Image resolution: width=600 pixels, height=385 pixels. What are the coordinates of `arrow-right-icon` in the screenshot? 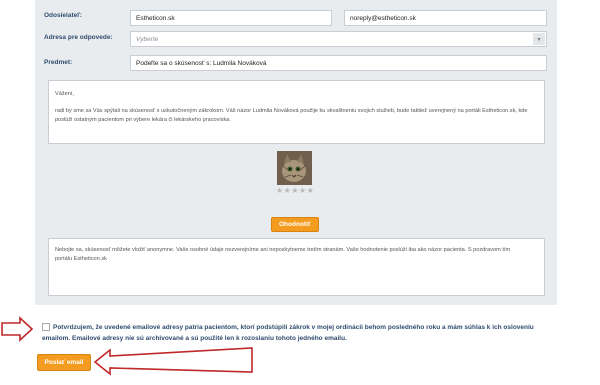 It's located at (17, 329).